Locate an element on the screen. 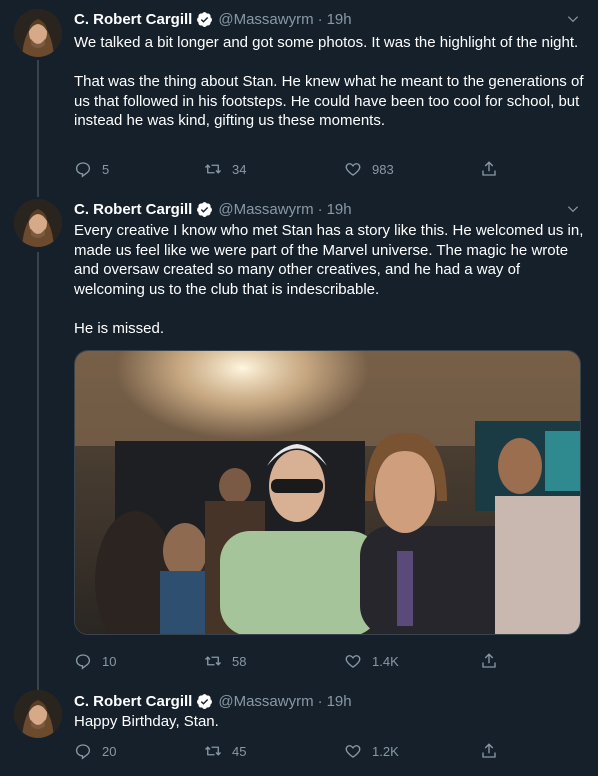 This screenshot has height=776, width=598. reply-count: 20 is located at coordinates (109, 751).